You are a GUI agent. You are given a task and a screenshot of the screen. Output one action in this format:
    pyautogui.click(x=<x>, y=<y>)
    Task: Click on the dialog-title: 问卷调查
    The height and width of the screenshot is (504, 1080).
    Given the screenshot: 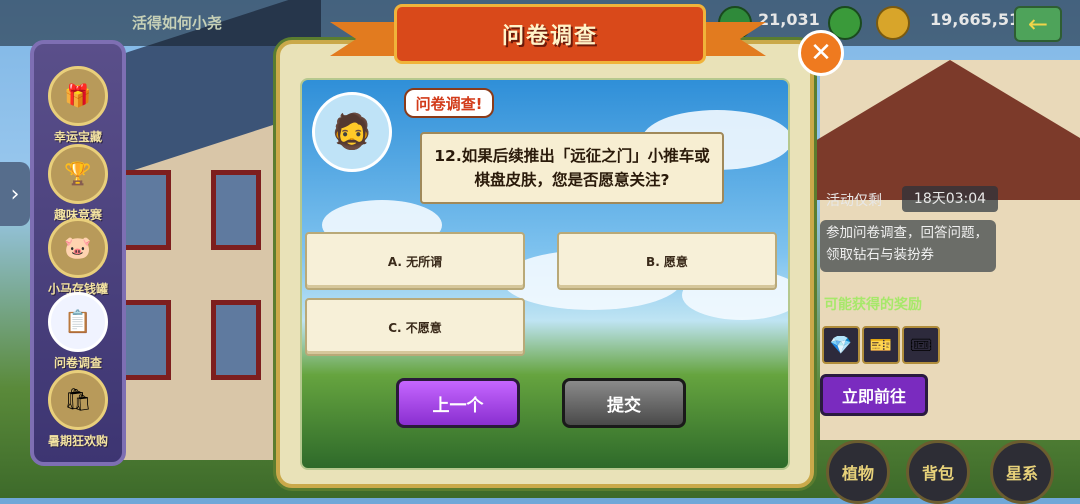 What is the action you would take?
    pyautogui.click(x=550, y=34)
    